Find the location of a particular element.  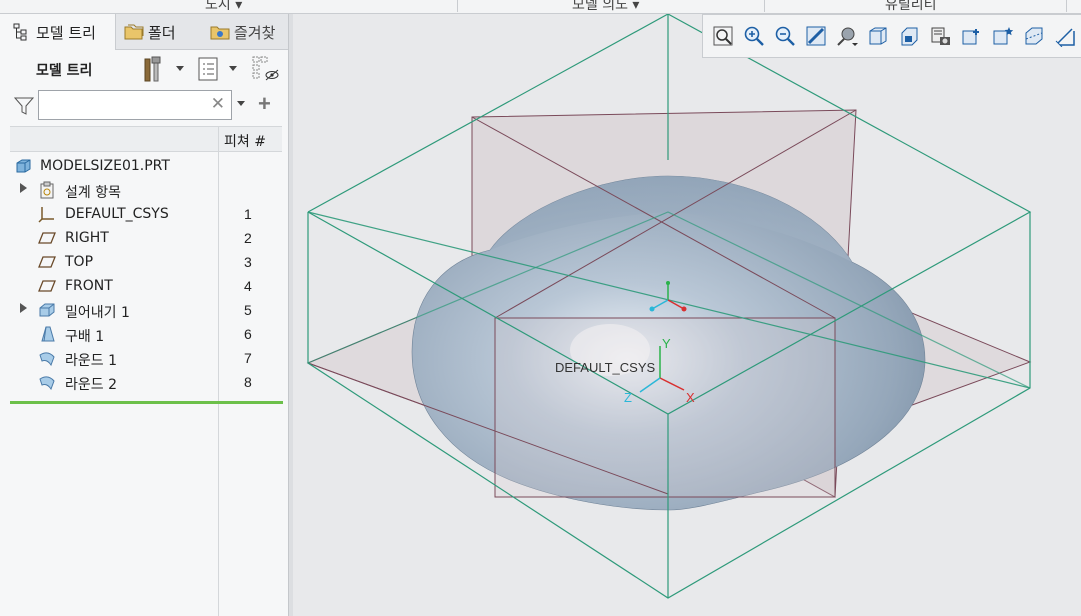

tree-item-round-1: 라운드 1 7 is located at coordinates (146, 358).